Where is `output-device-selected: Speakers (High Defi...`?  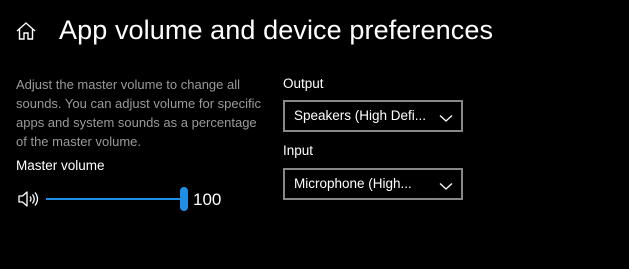 output-device-selected: Speakers (High Defi... is located at coordinates (360, 115).